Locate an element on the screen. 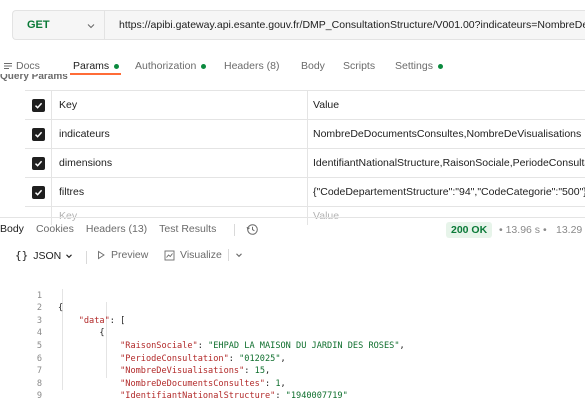  code-line: 7 "NombreDeDocumentsConsultes": 1, is located at coordinates (292, 371).